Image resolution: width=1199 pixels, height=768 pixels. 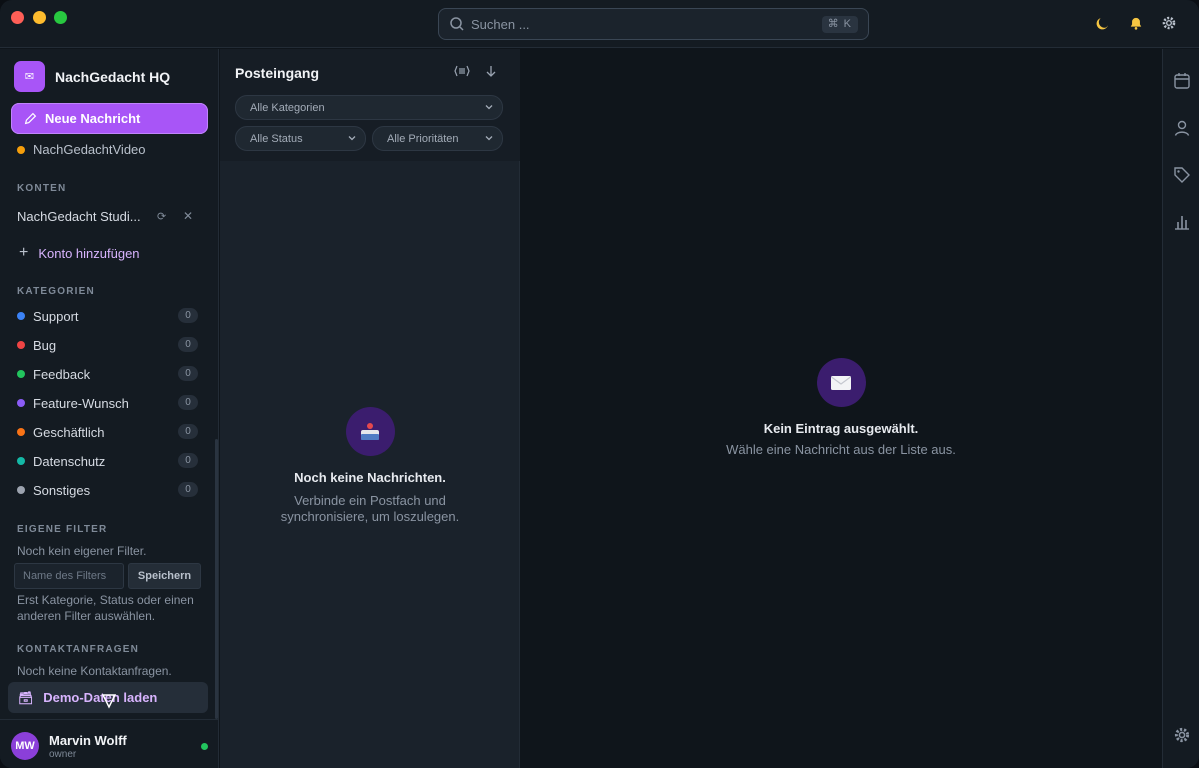 I want to click on gear-icon, so click(x=1169, y=23).